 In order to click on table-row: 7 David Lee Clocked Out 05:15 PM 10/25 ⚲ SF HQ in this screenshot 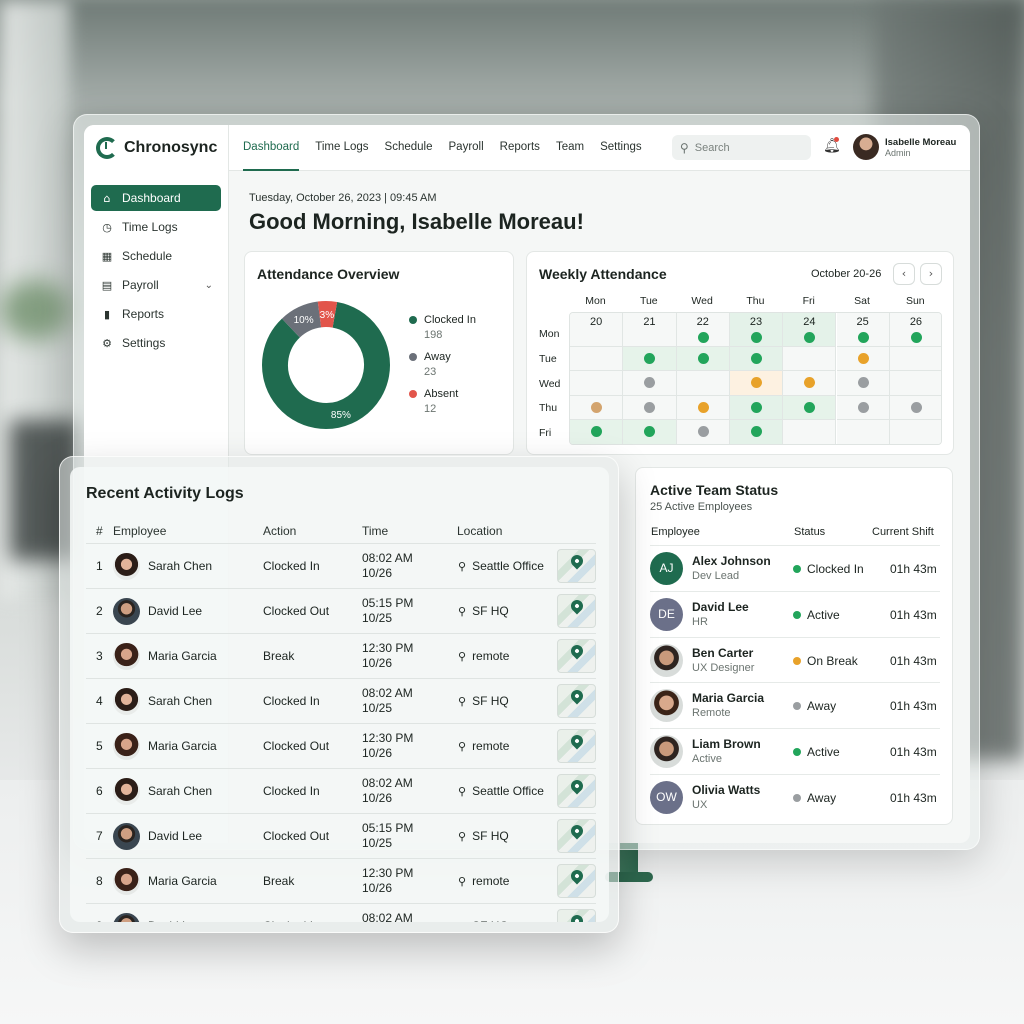, I will do `click(341, 835)`.